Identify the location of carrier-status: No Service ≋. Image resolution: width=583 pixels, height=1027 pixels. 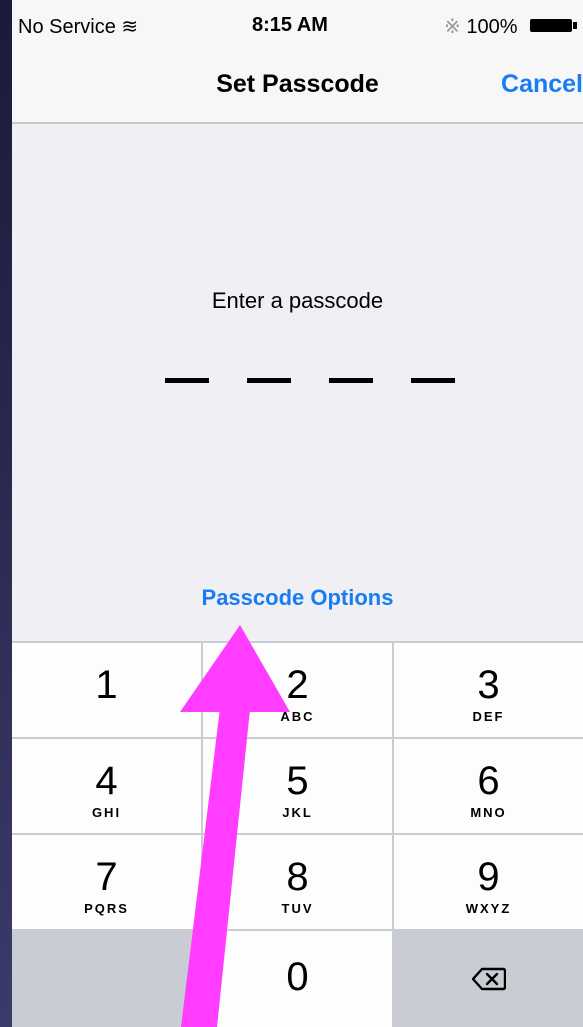
(78, 26).